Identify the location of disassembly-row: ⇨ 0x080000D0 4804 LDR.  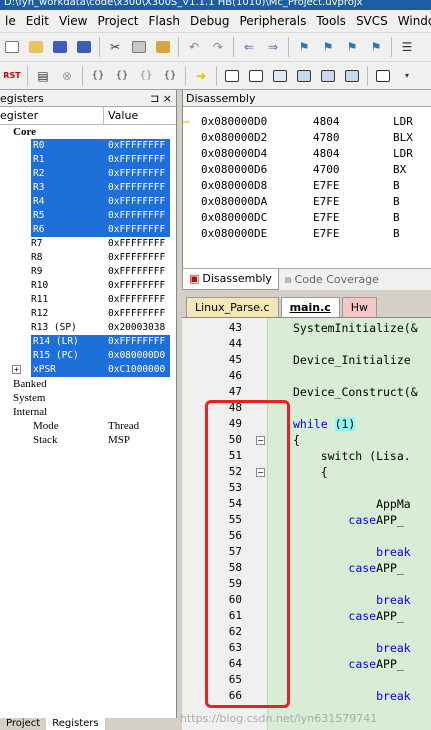
(307, 122).